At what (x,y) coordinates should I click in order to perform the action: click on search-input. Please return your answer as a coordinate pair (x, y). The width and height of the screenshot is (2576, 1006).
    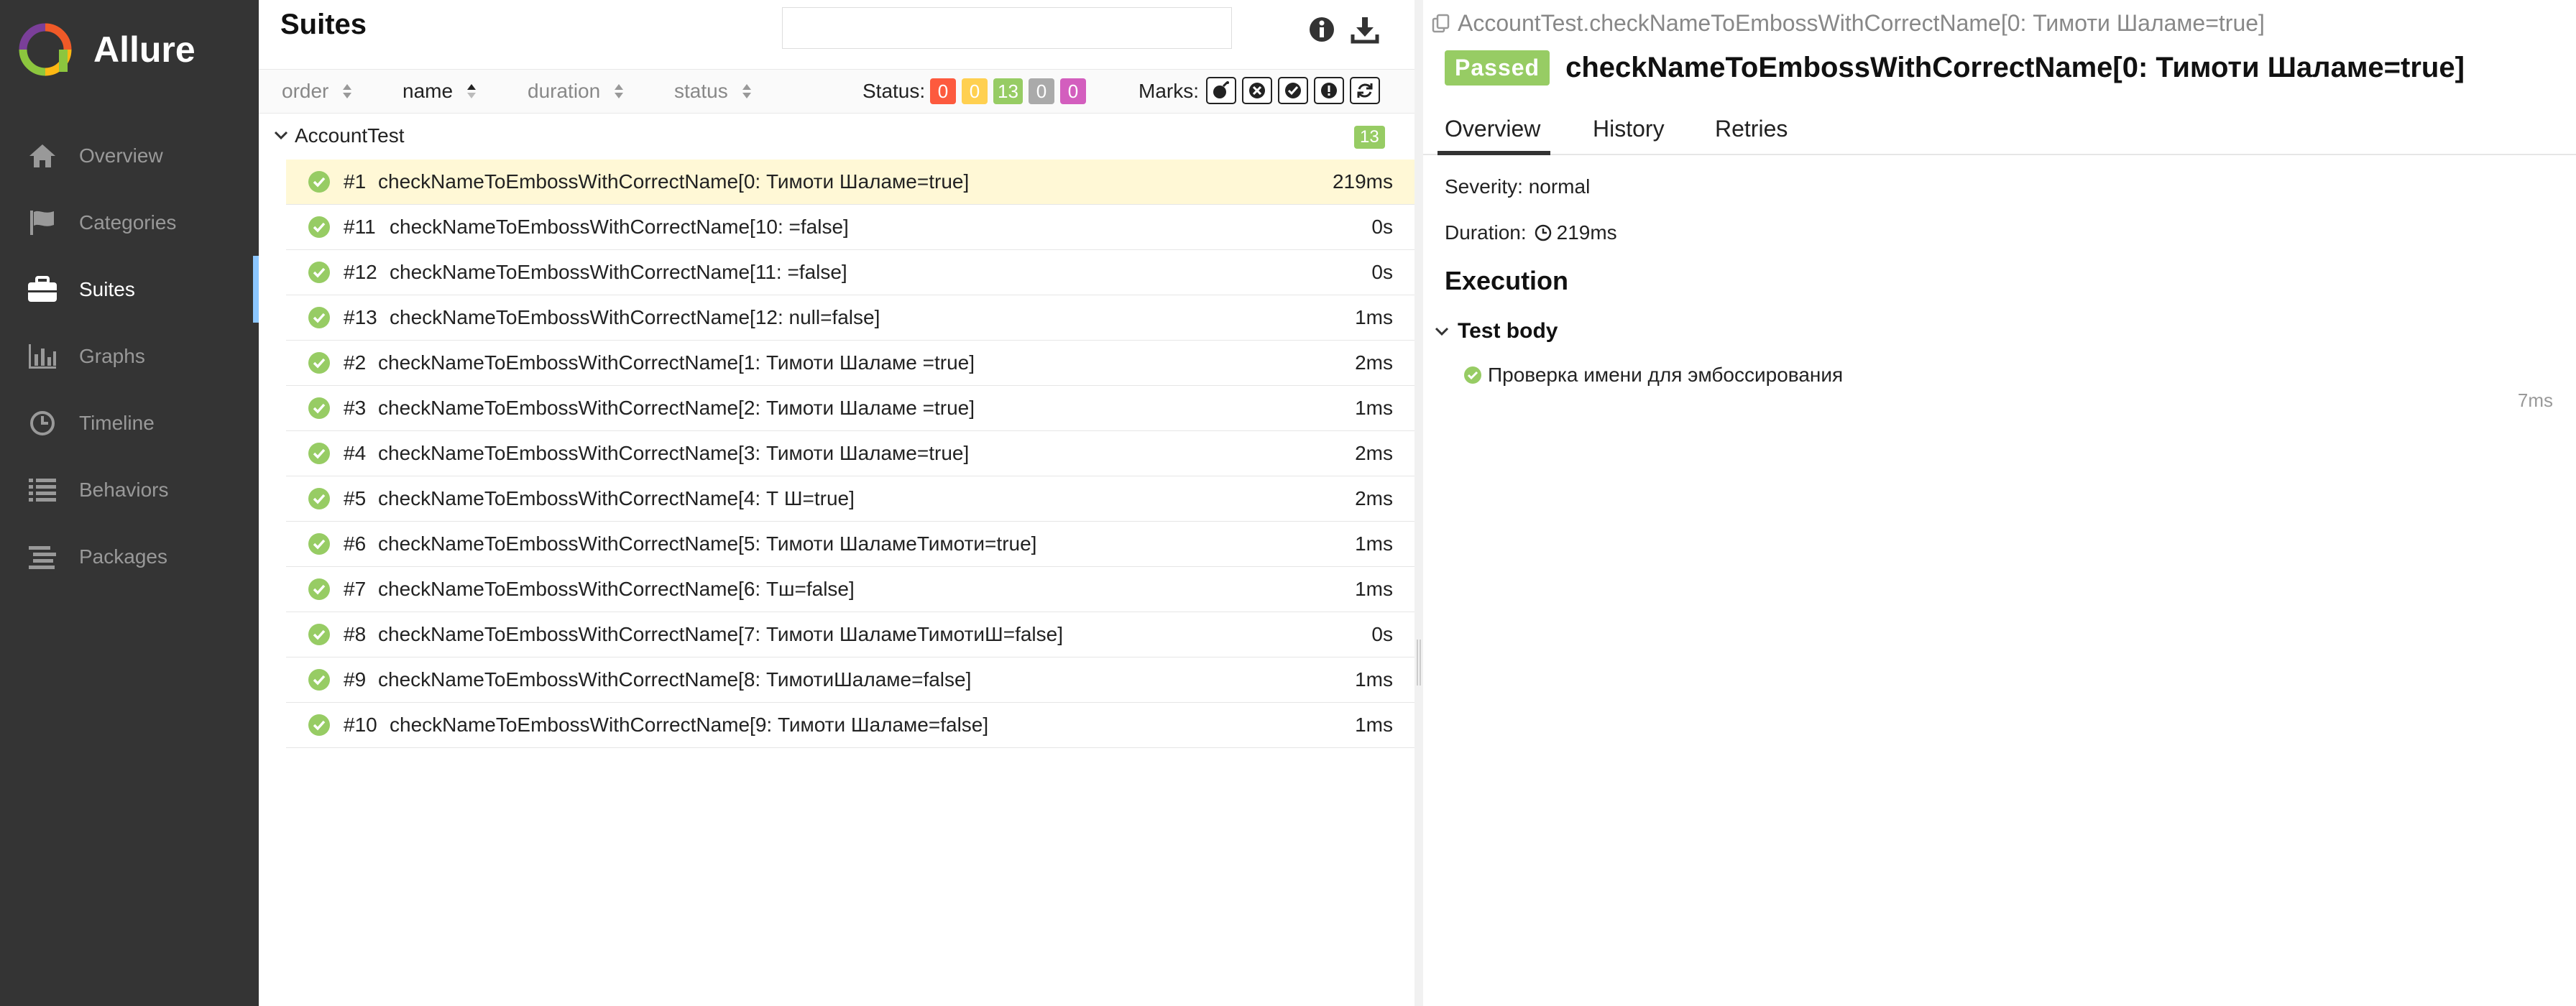
    Looking at the image, I should click on (1007, 28).